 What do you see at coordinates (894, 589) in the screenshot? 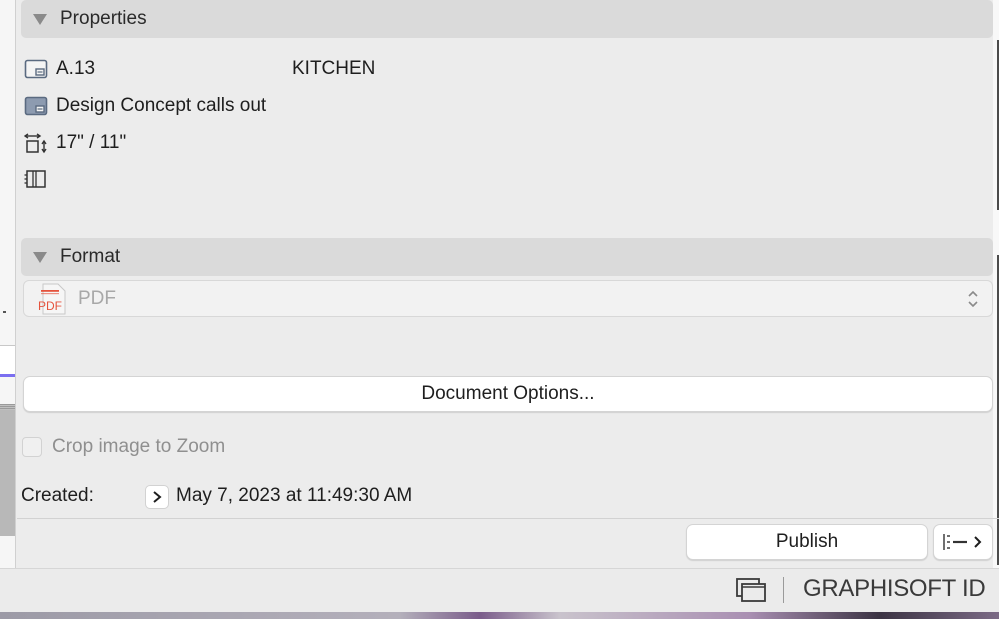
I see `graphisoft-id-button: GRAPHISOFT ID` at bounding box center [894, 589].